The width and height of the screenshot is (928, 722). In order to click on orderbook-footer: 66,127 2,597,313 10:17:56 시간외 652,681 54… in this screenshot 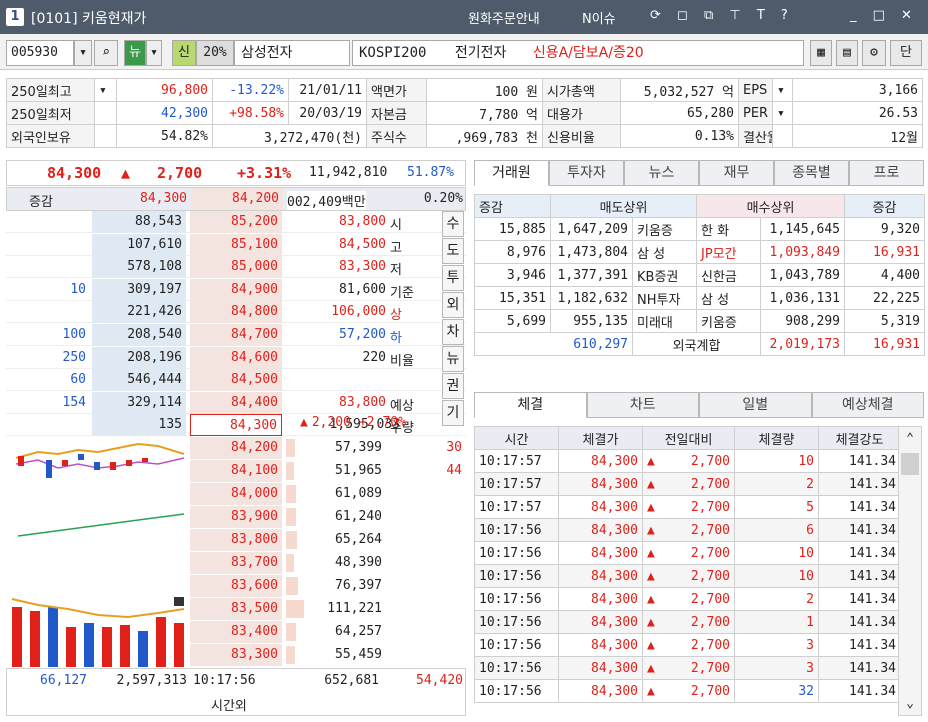, I will do `click(236, 692)`.